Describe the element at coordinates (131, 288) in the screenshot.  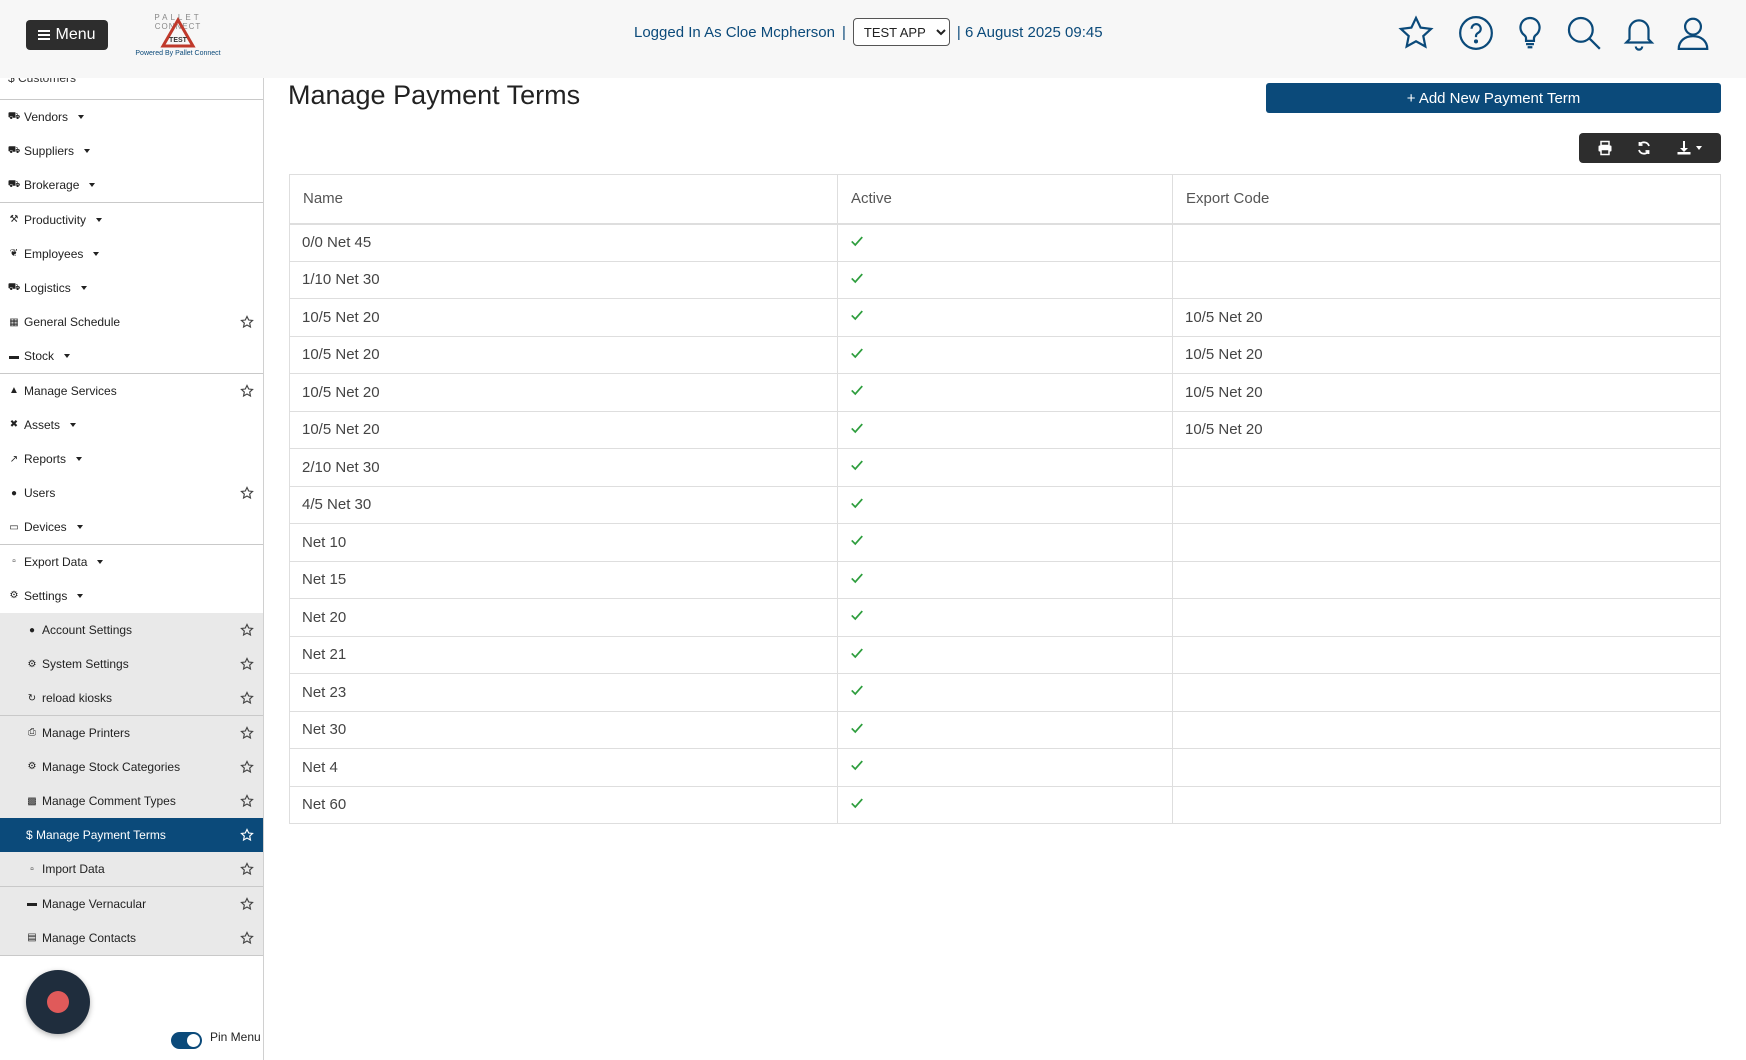
I see `sidebar-item-logistics: ⛟ Logistics` at that location.